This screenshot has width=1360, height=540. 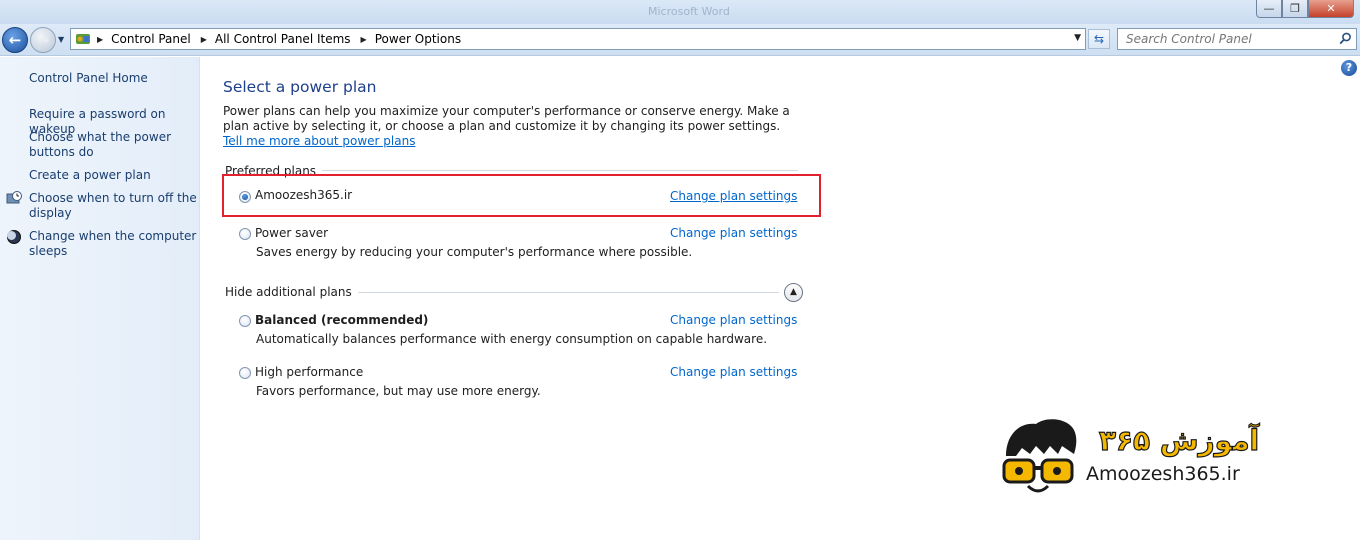 I want to click on minimize-button: —, so click(x=1269, y=9).